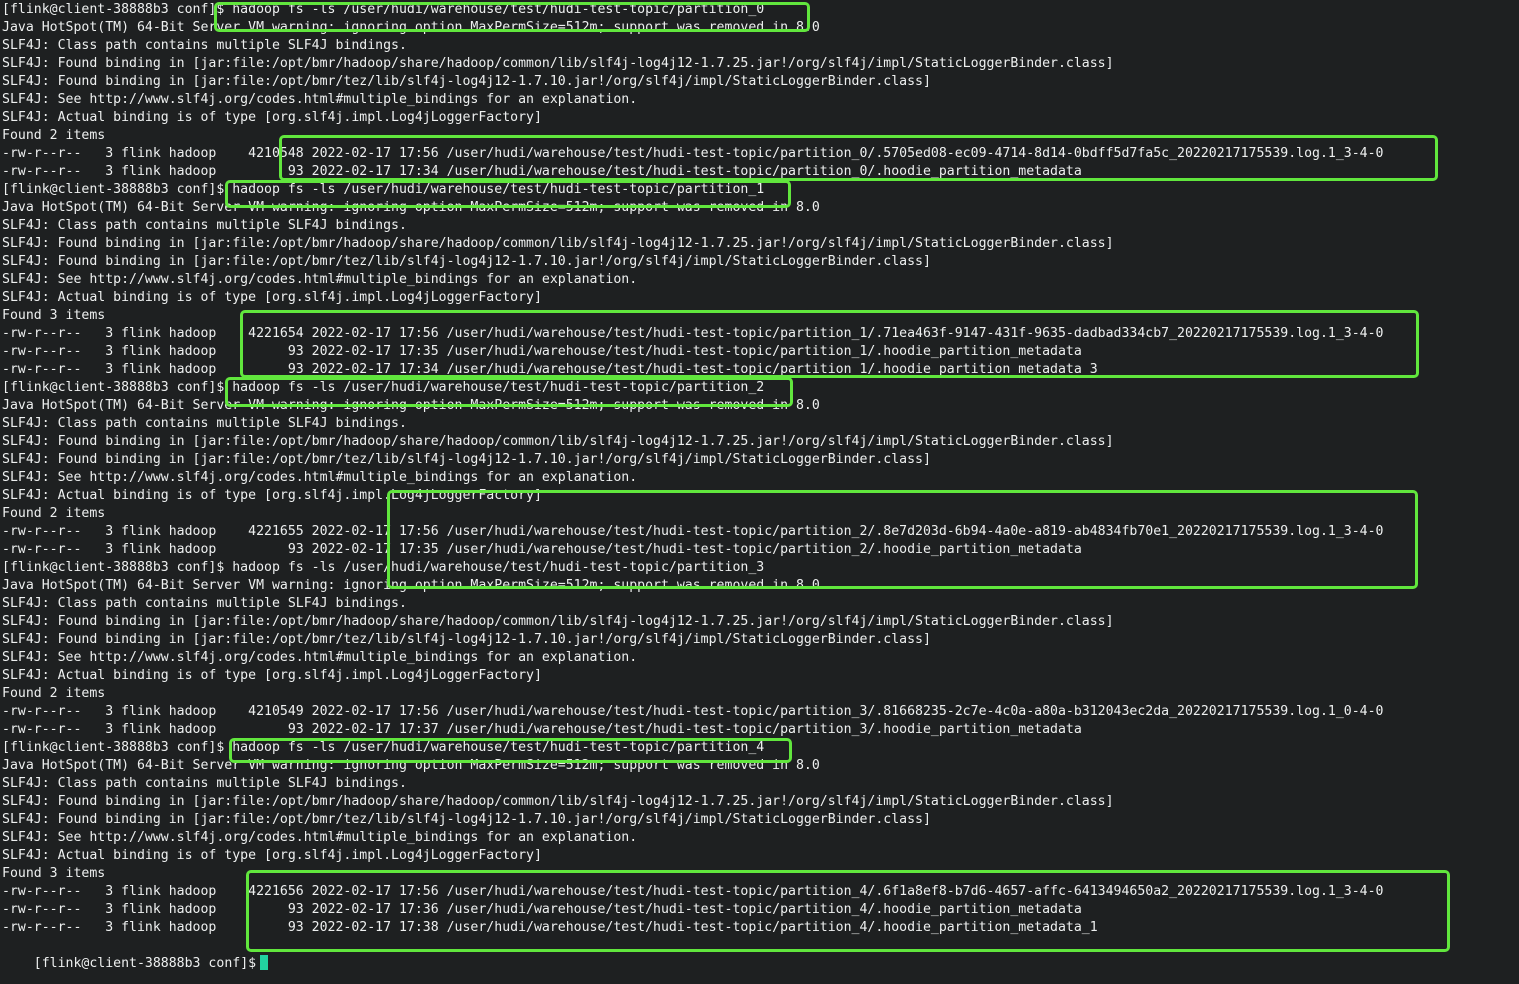 The height and width of the screenshot is (984, 1519). Describe the element at coordinates (264, 962) in the screenshot. I see `terminal-cursor` at that location.